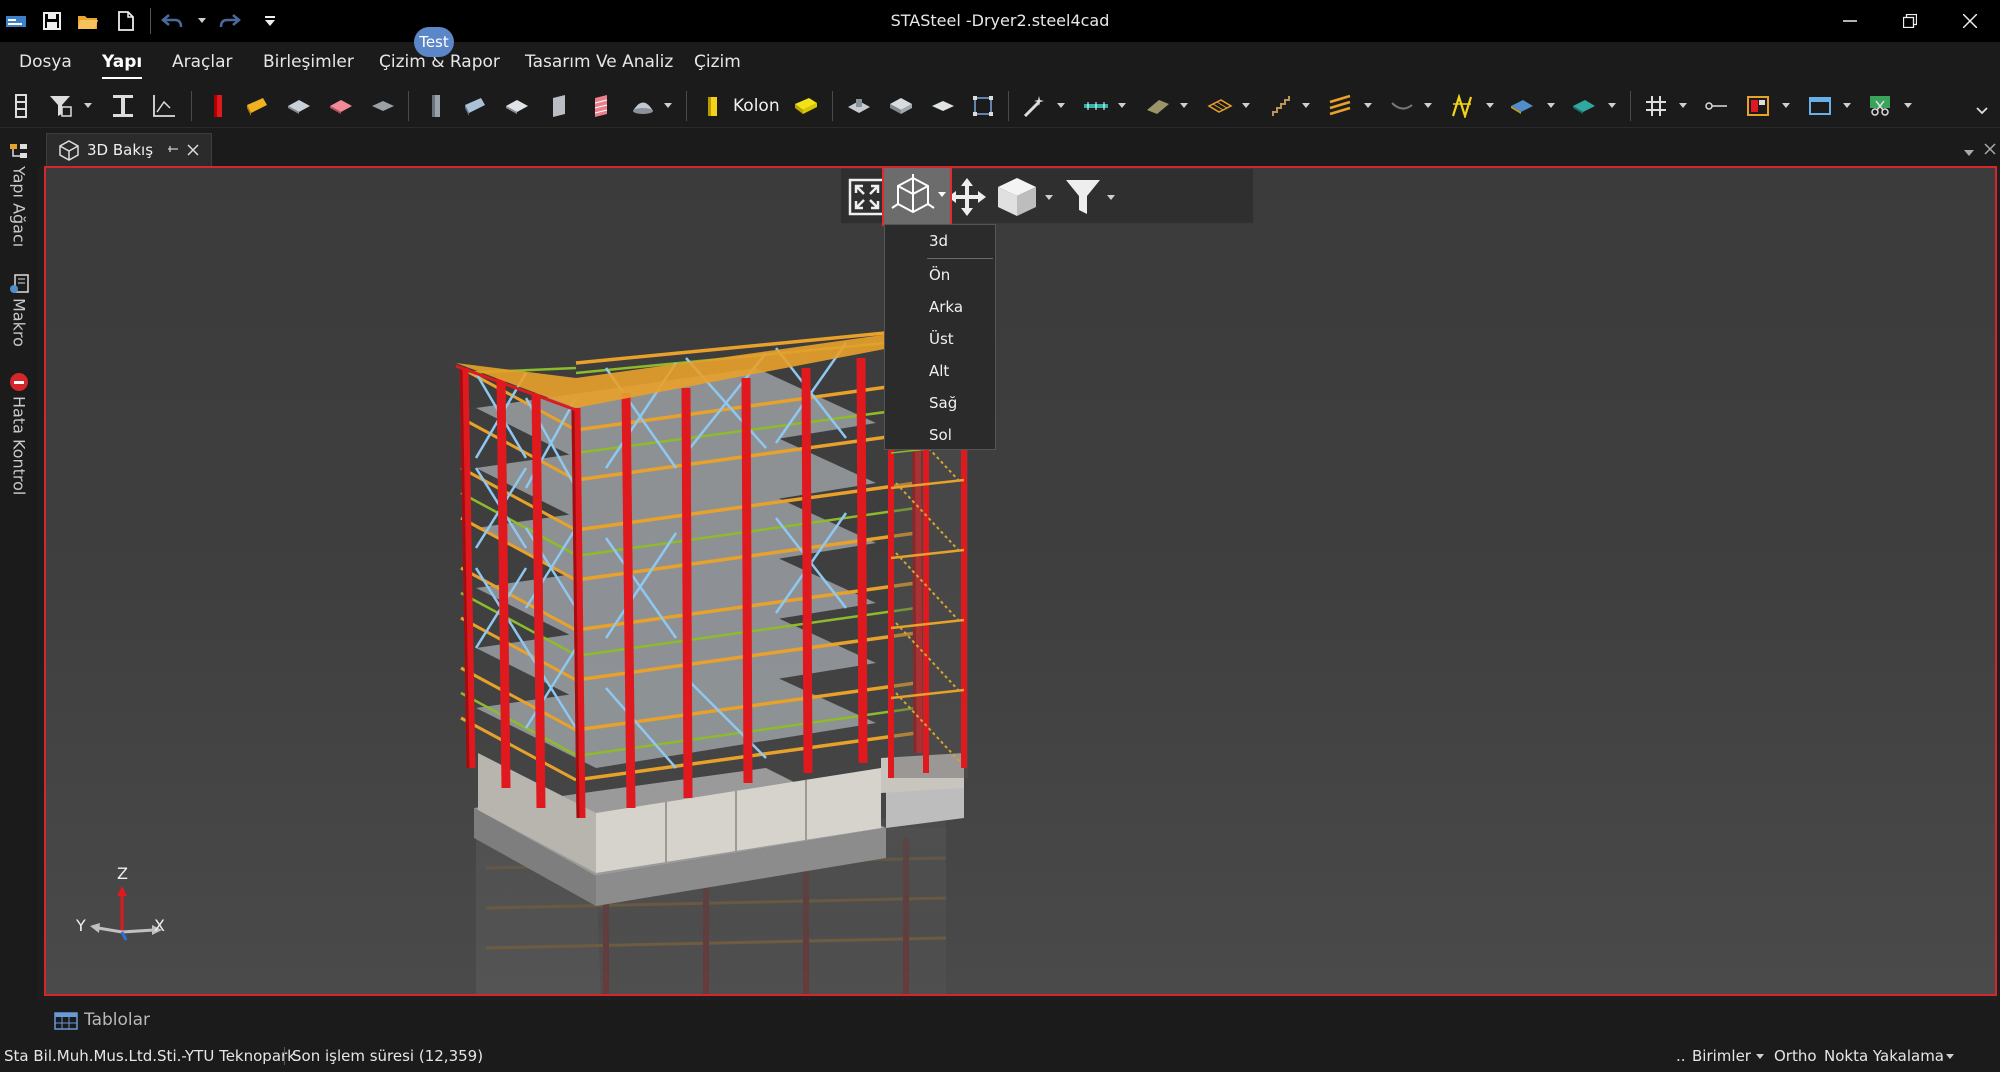 This screenshot has height=1072, width=2000. I want to click on grid-icon, so click(1656, 106).